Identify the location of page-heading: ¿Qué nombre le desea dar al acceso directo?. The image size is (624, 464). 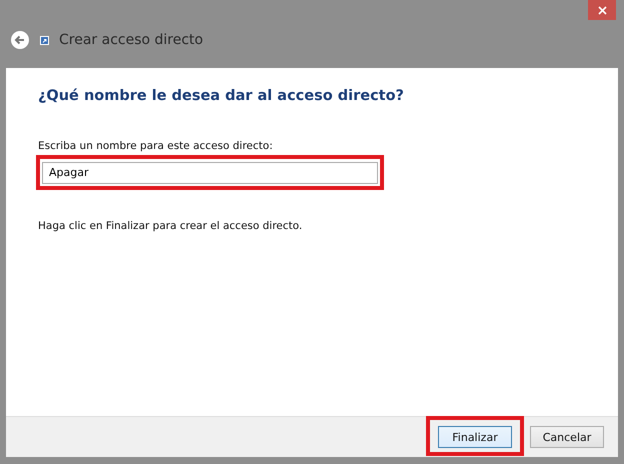
(221, 96).